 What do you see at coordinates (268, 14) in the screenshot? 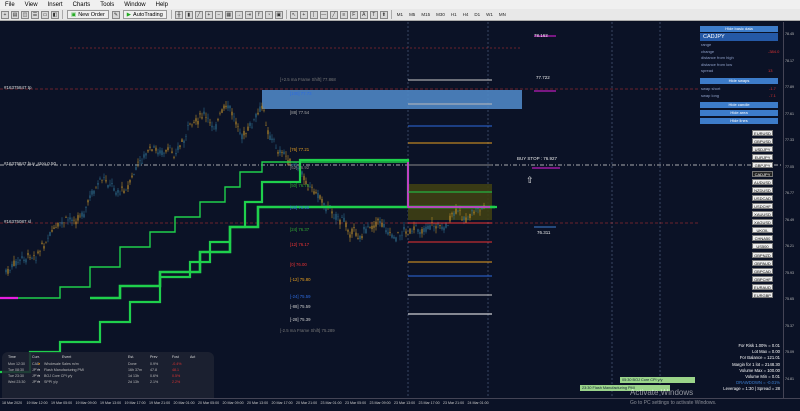
I see `periods-icon: ◔` at bounding box center [268, 14].